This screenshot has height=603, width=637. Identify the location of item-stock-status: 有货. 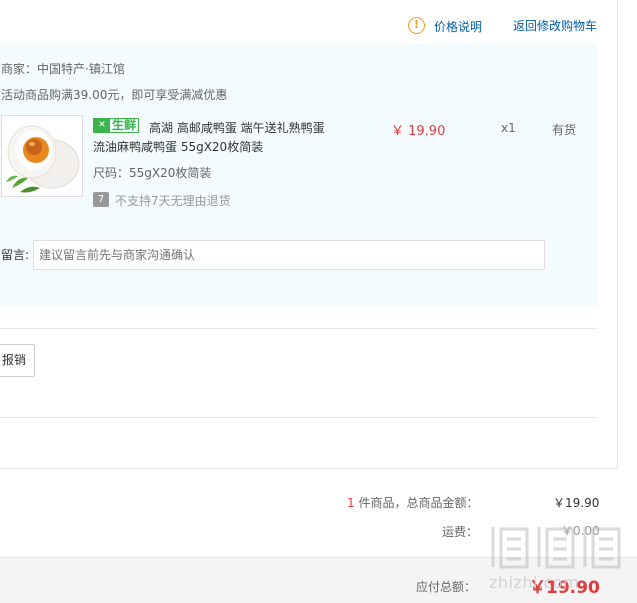
(564, 130).